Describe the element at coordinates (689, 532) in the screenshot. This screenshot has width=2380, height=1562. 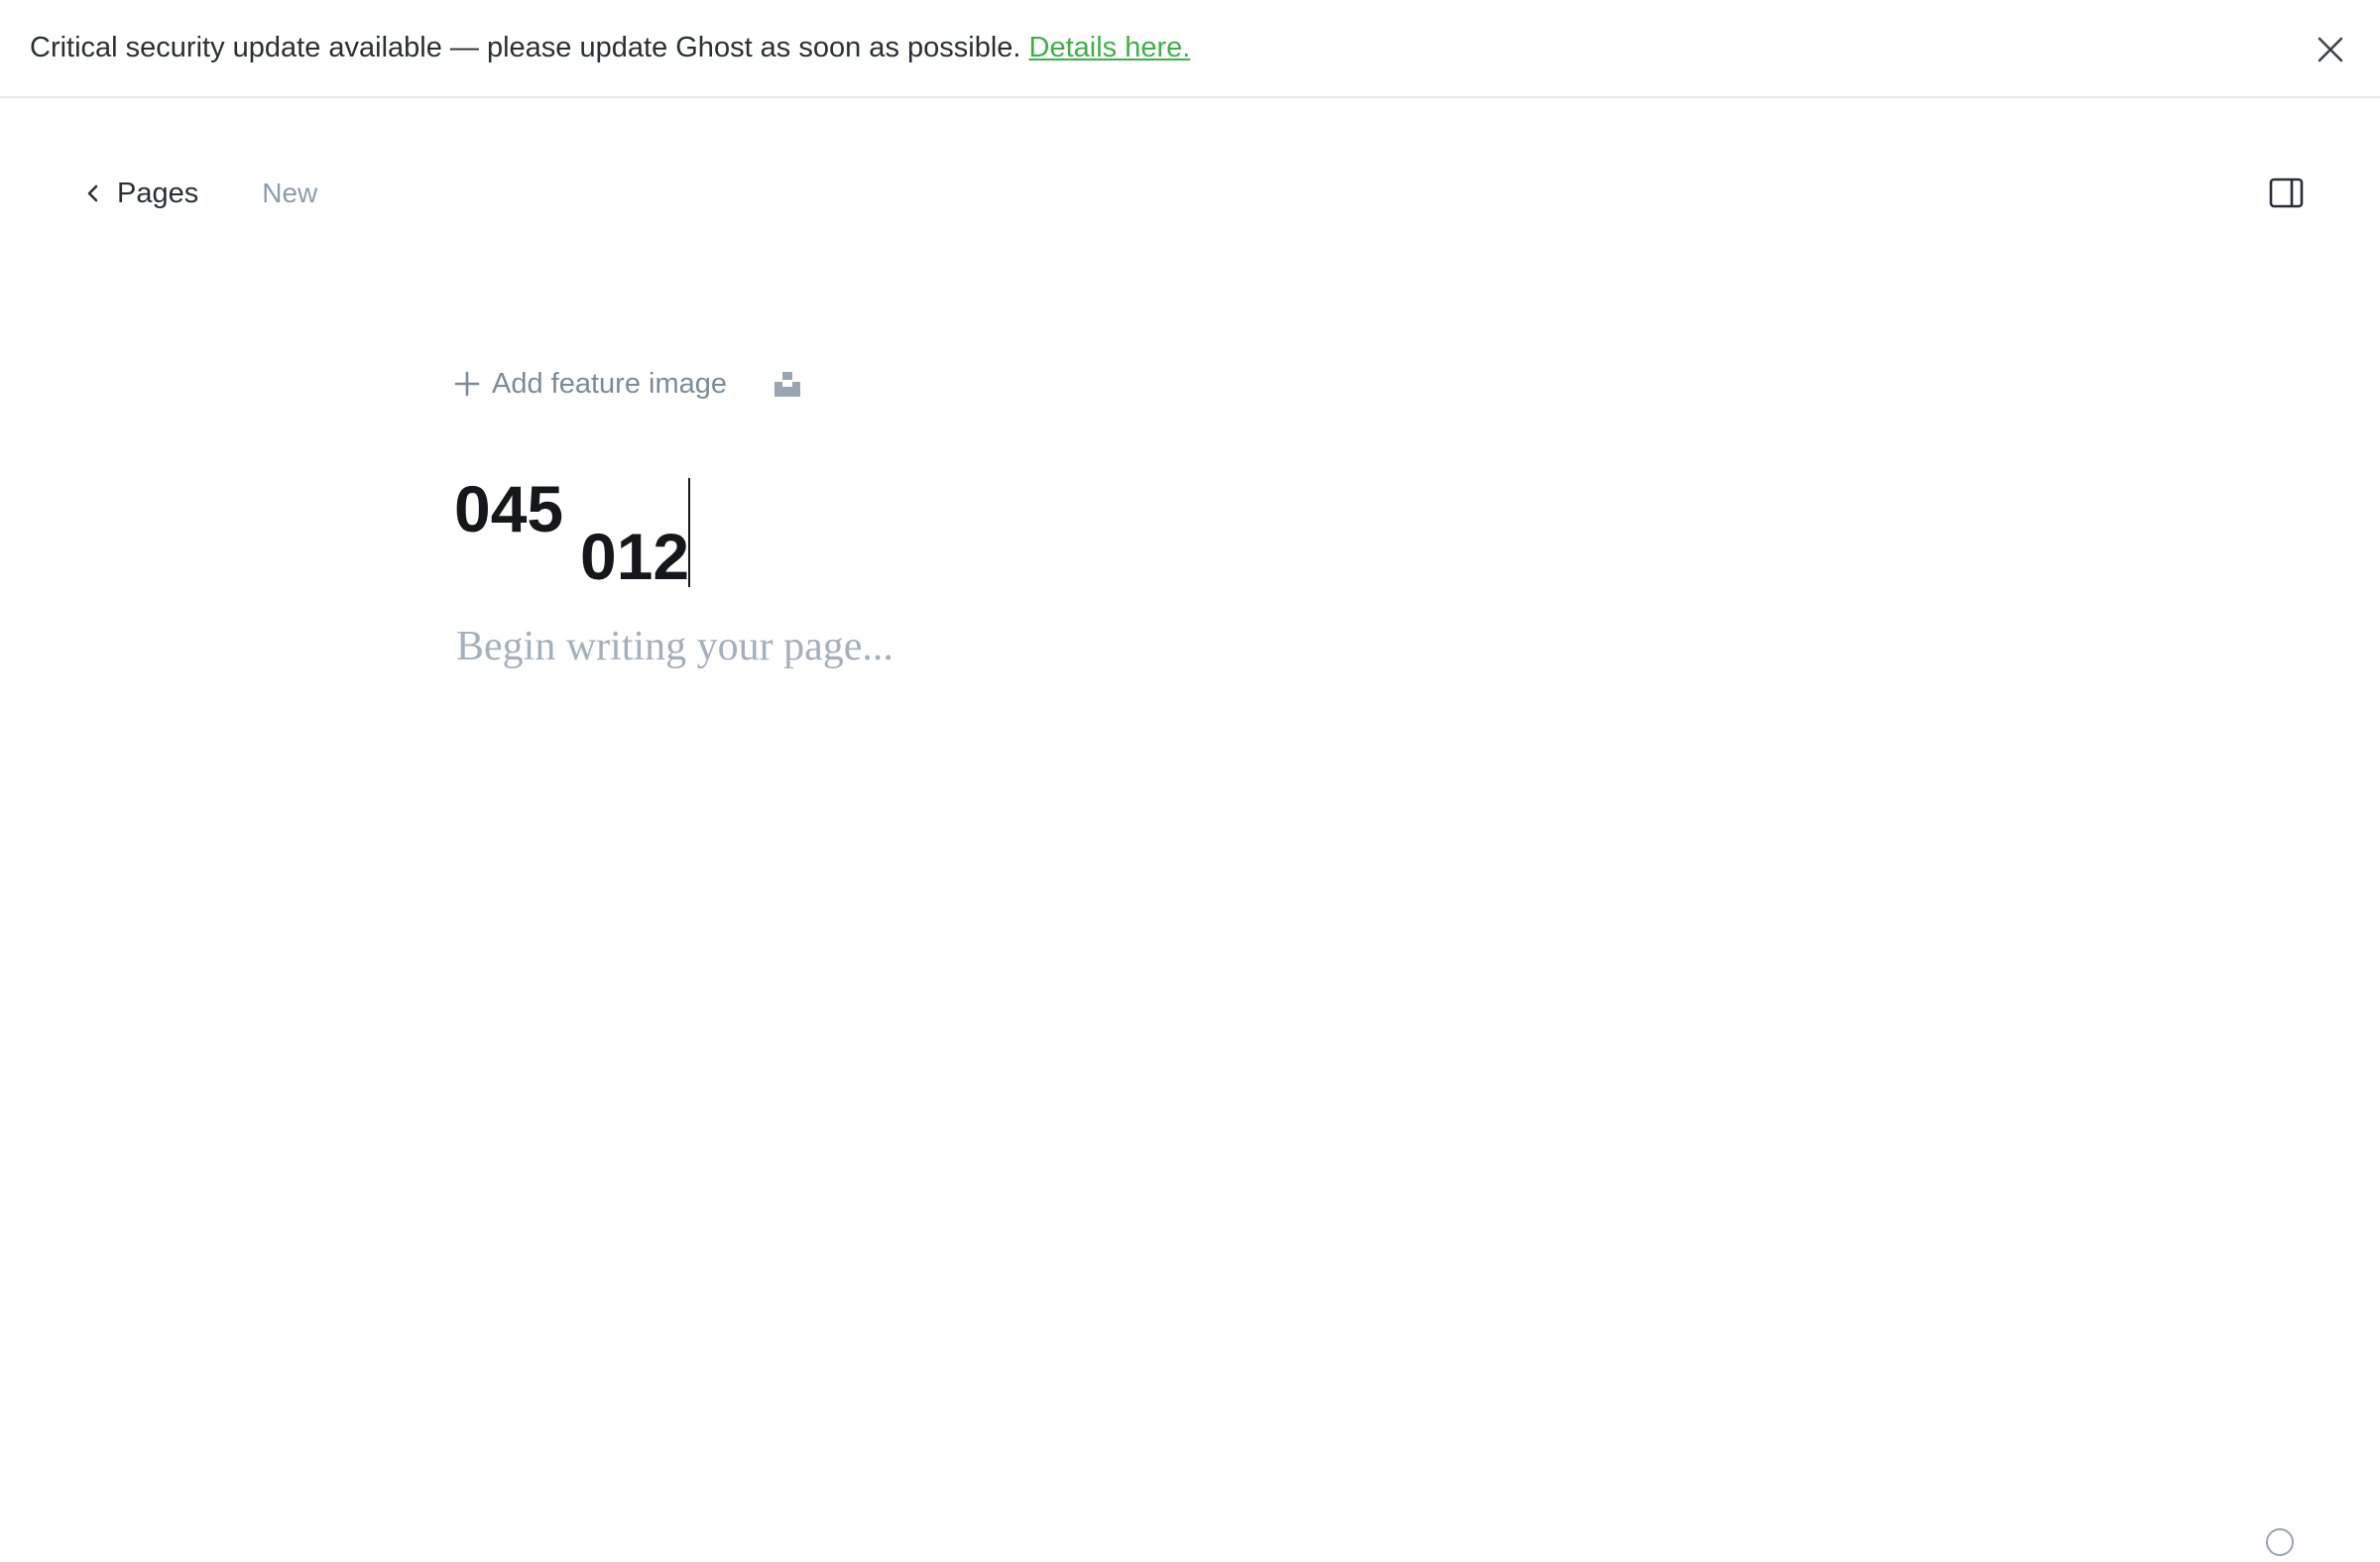
I see `text-caret` at that location.